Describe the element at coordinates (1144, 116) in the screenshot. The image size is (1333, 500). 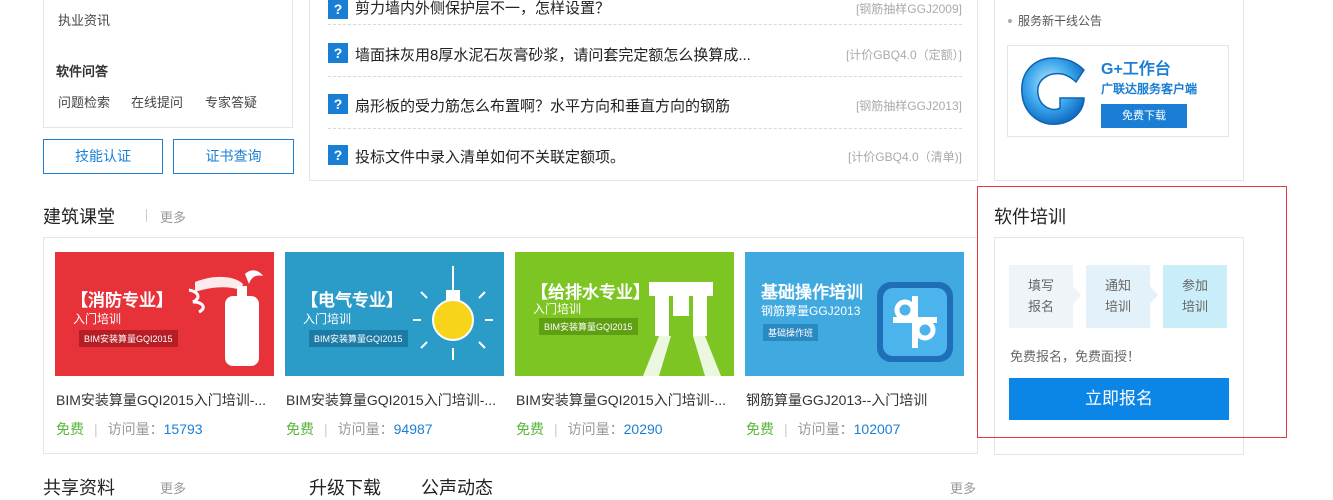
I see `free-download-button: 免费下载` at that location.